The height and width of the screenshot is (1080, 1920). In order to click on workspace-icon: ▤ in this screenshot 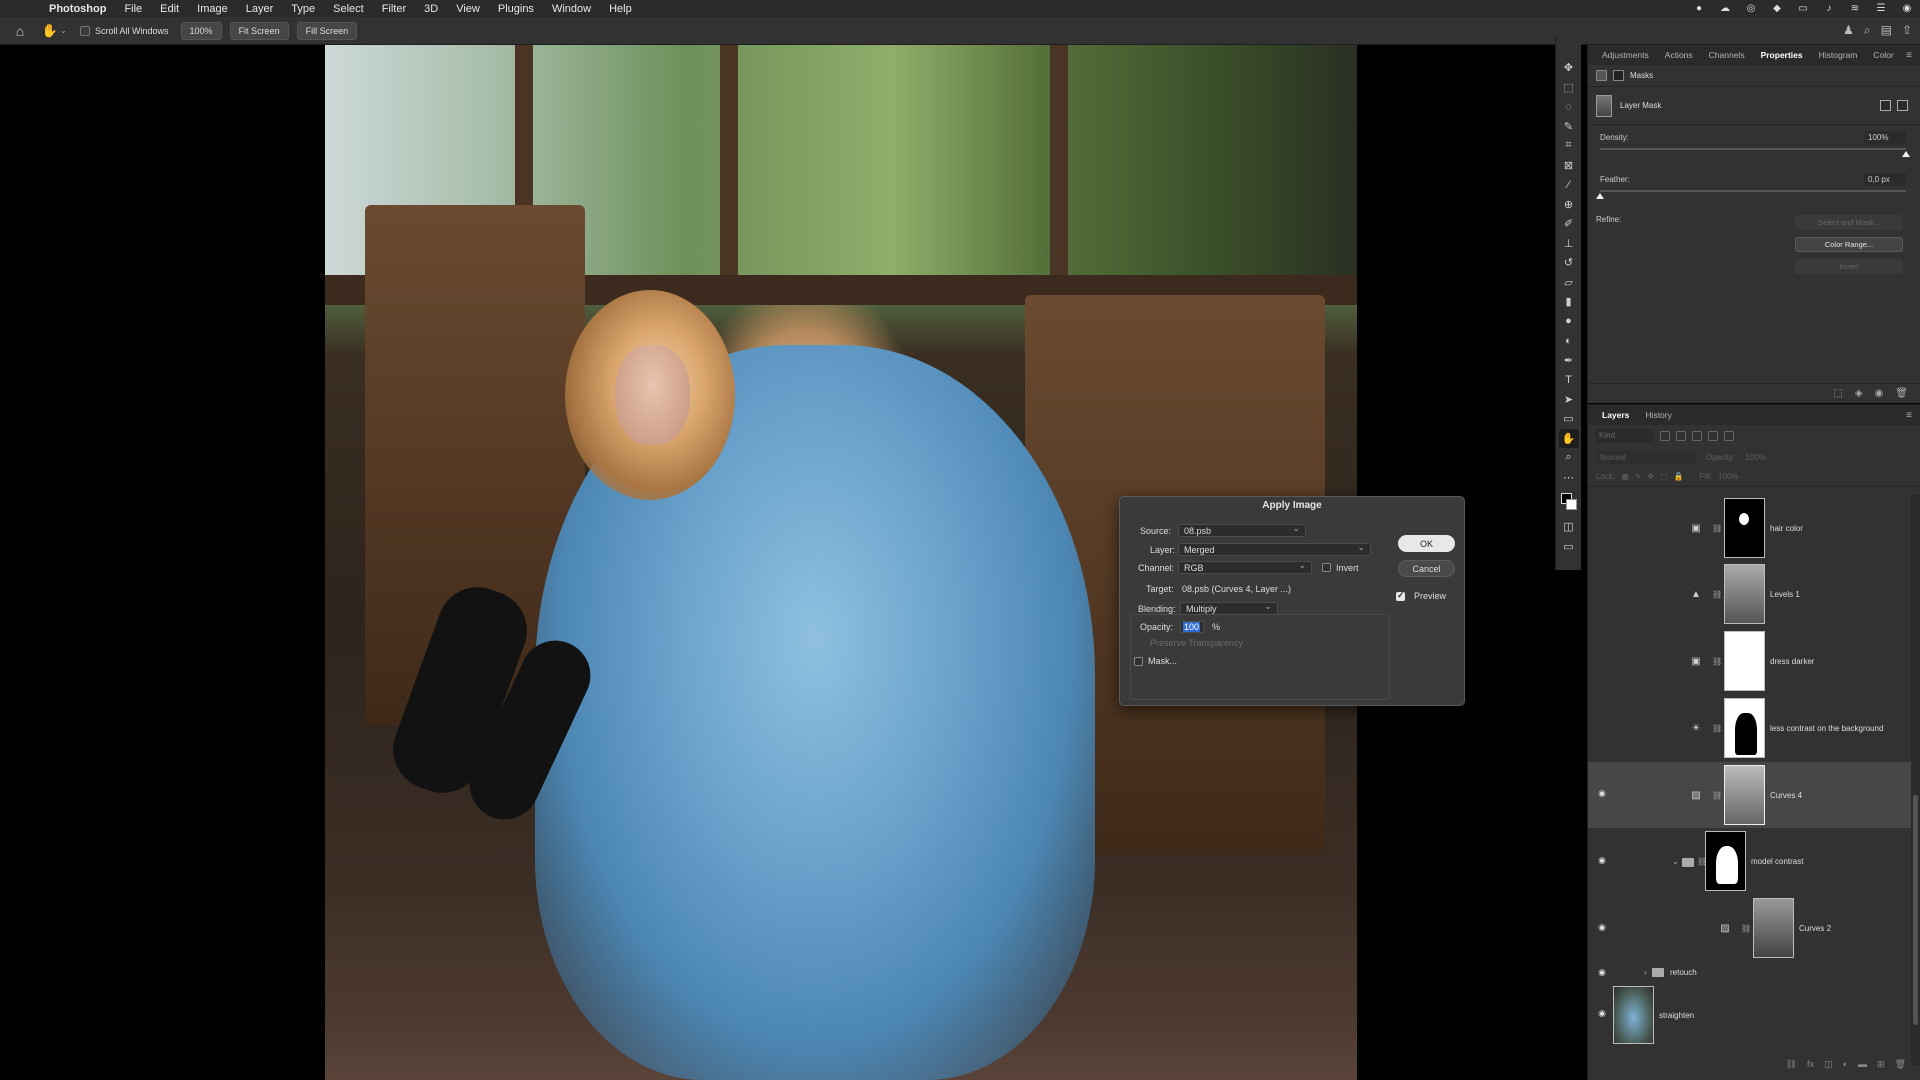, I will do `click(1886, 30)`.